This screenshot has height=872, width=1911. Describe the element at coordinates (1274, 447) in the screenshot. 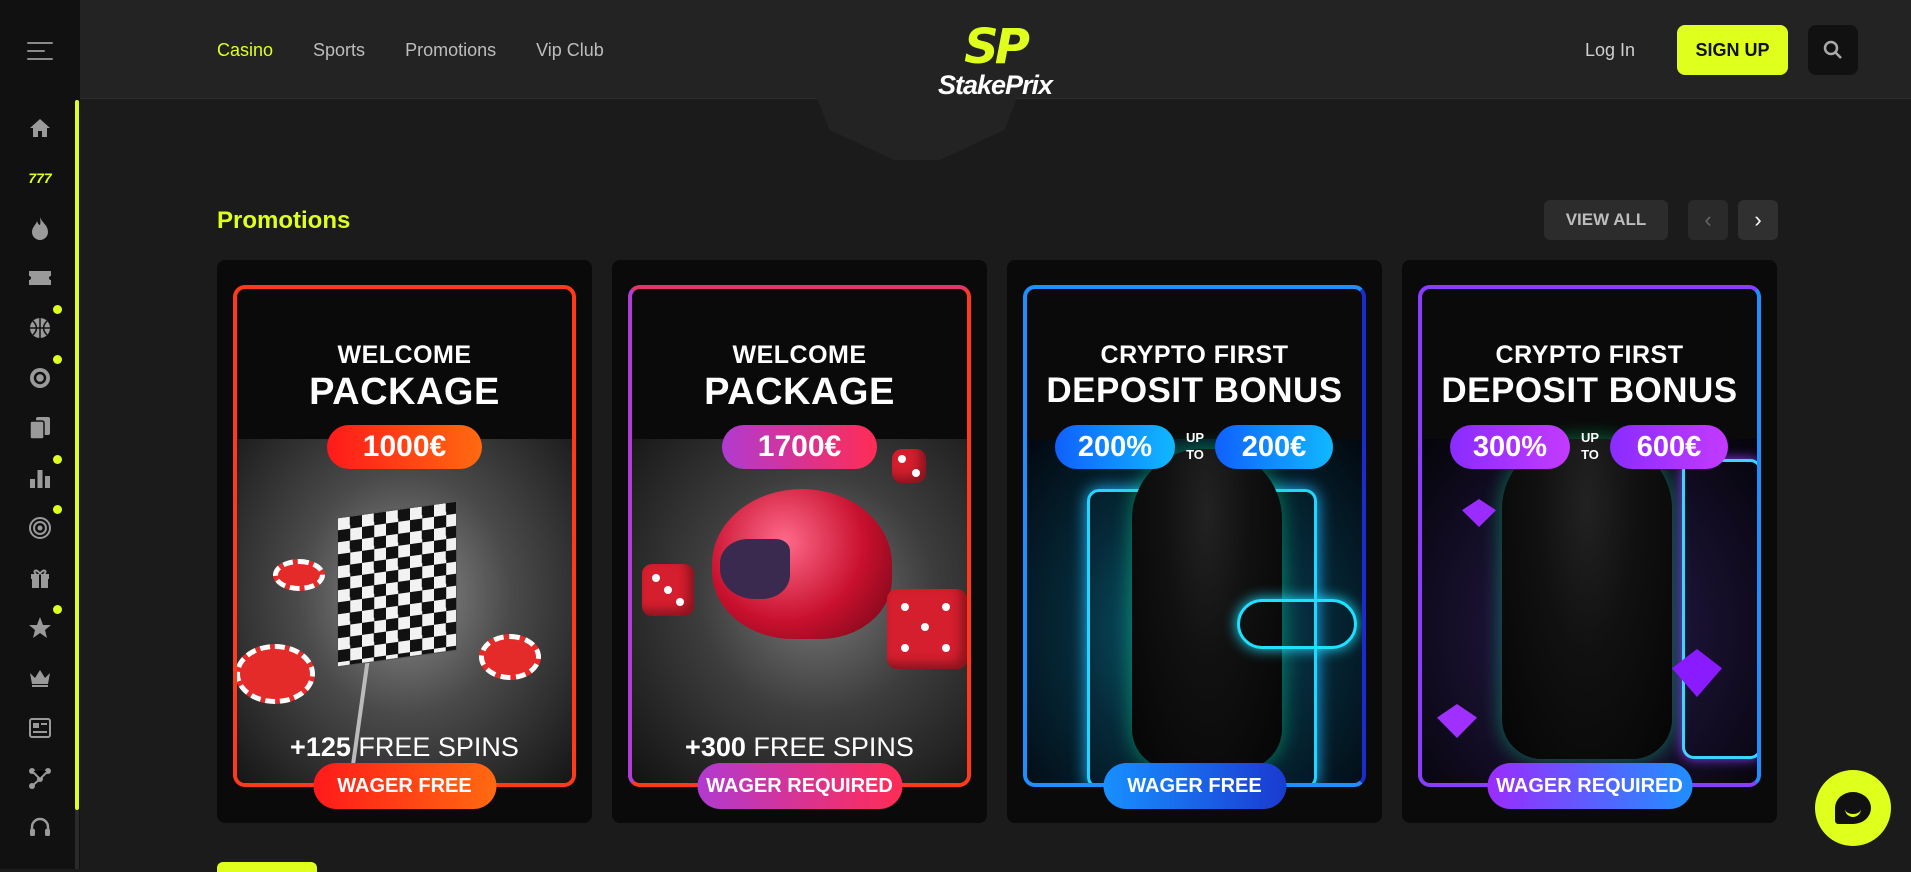

I see `bonus-amount-badge: 200€` at that location.